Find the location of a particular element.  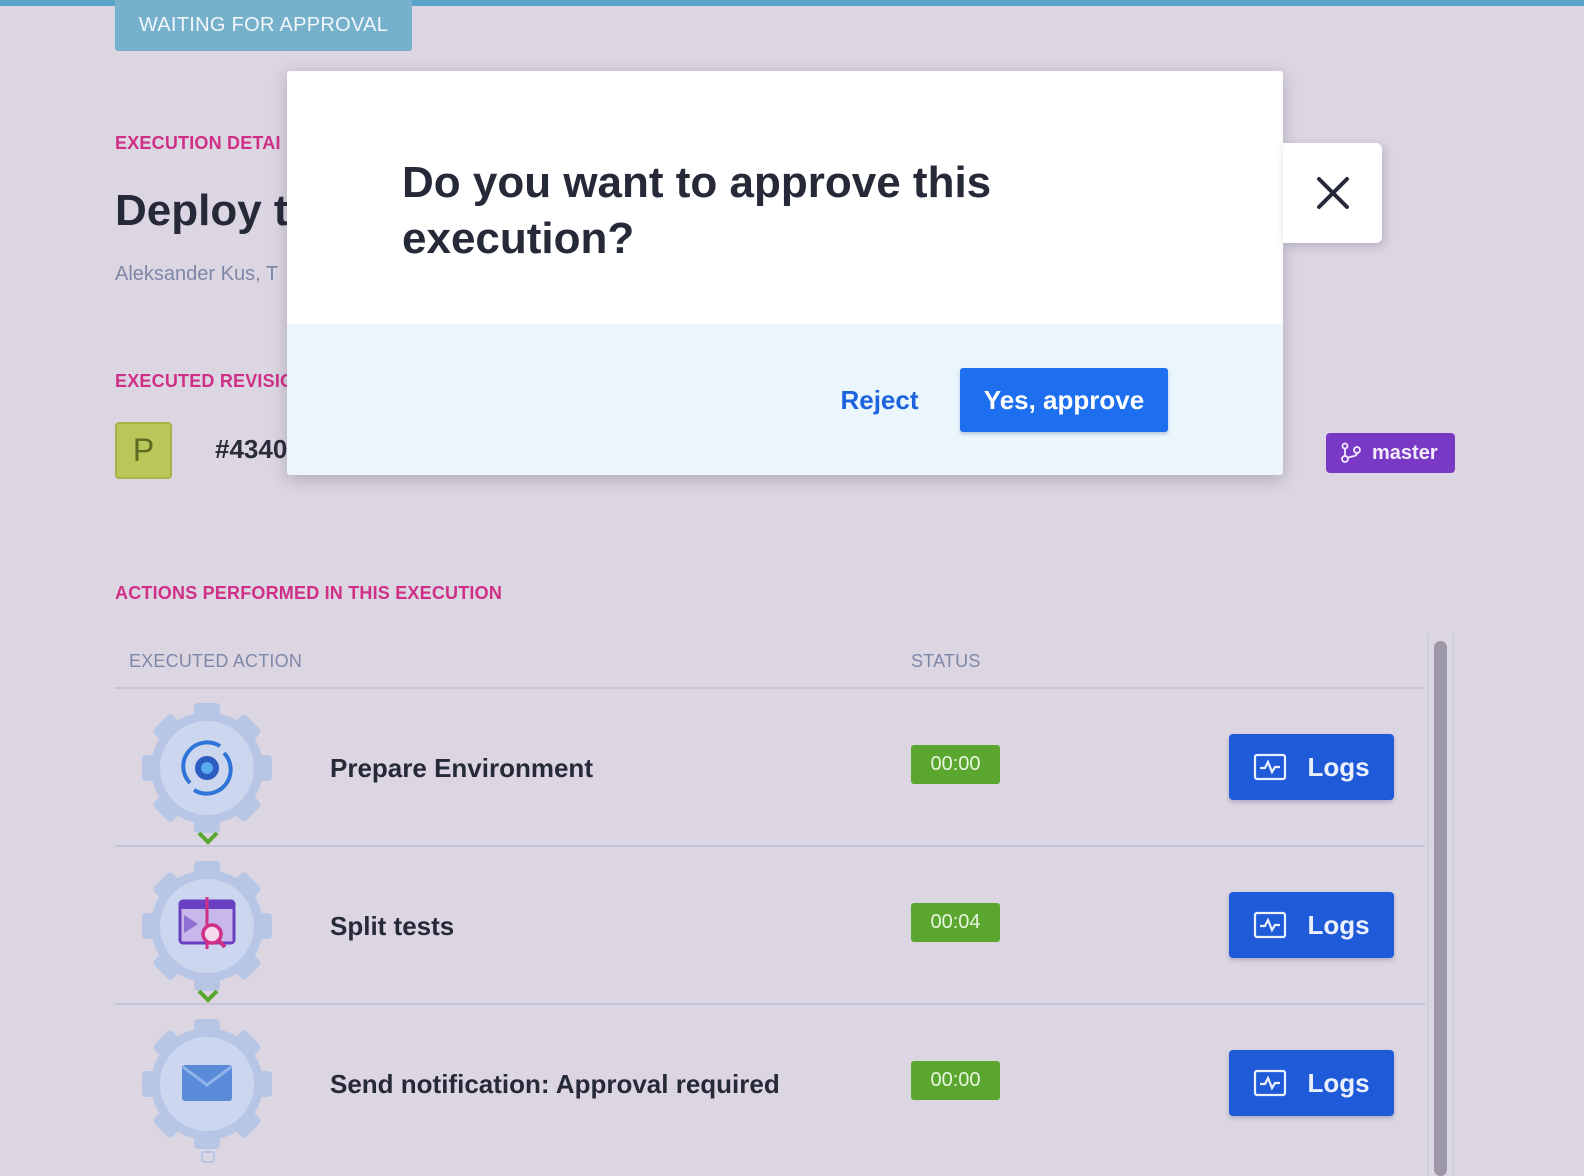

envelope-icon is located at coordinates (207, 1084).